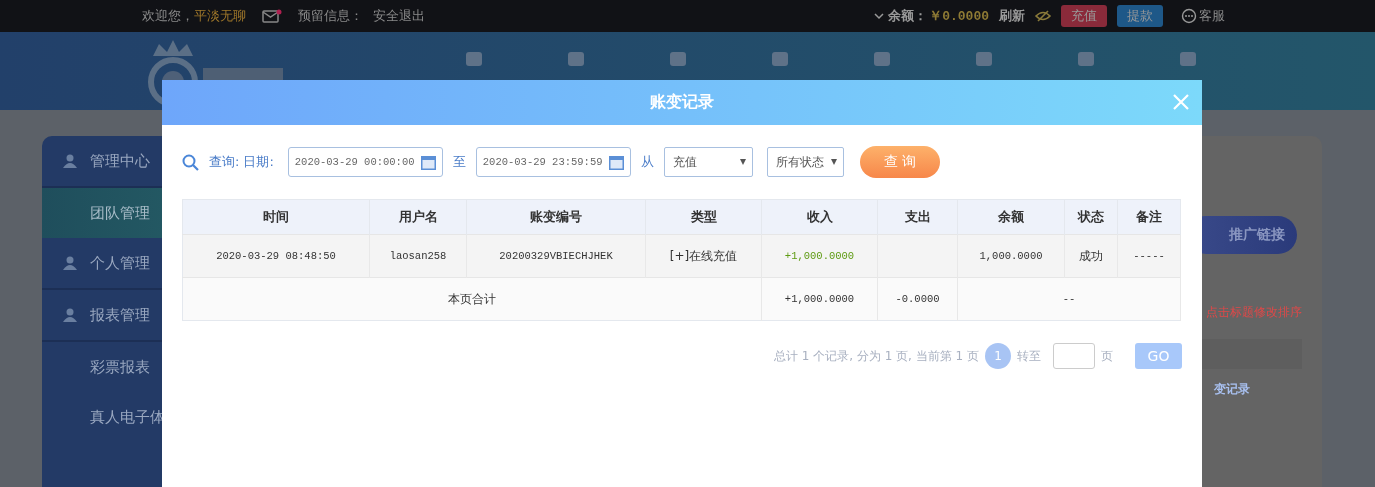 This screenshot has width=1375, height=487. What do you see at coordinates (1011, 256) in the screenshot?
I see `table-cell: 1,000.0000` at bounding box center [1011, 256].